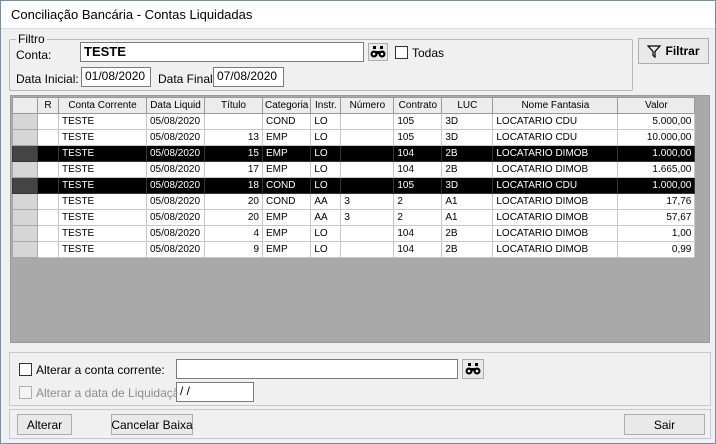 The image size is (716, 444). What do you see at coordinates (656, 201) in the screenshot?
I see `cell-valor: 17,76` at bounding box center [656, 201].